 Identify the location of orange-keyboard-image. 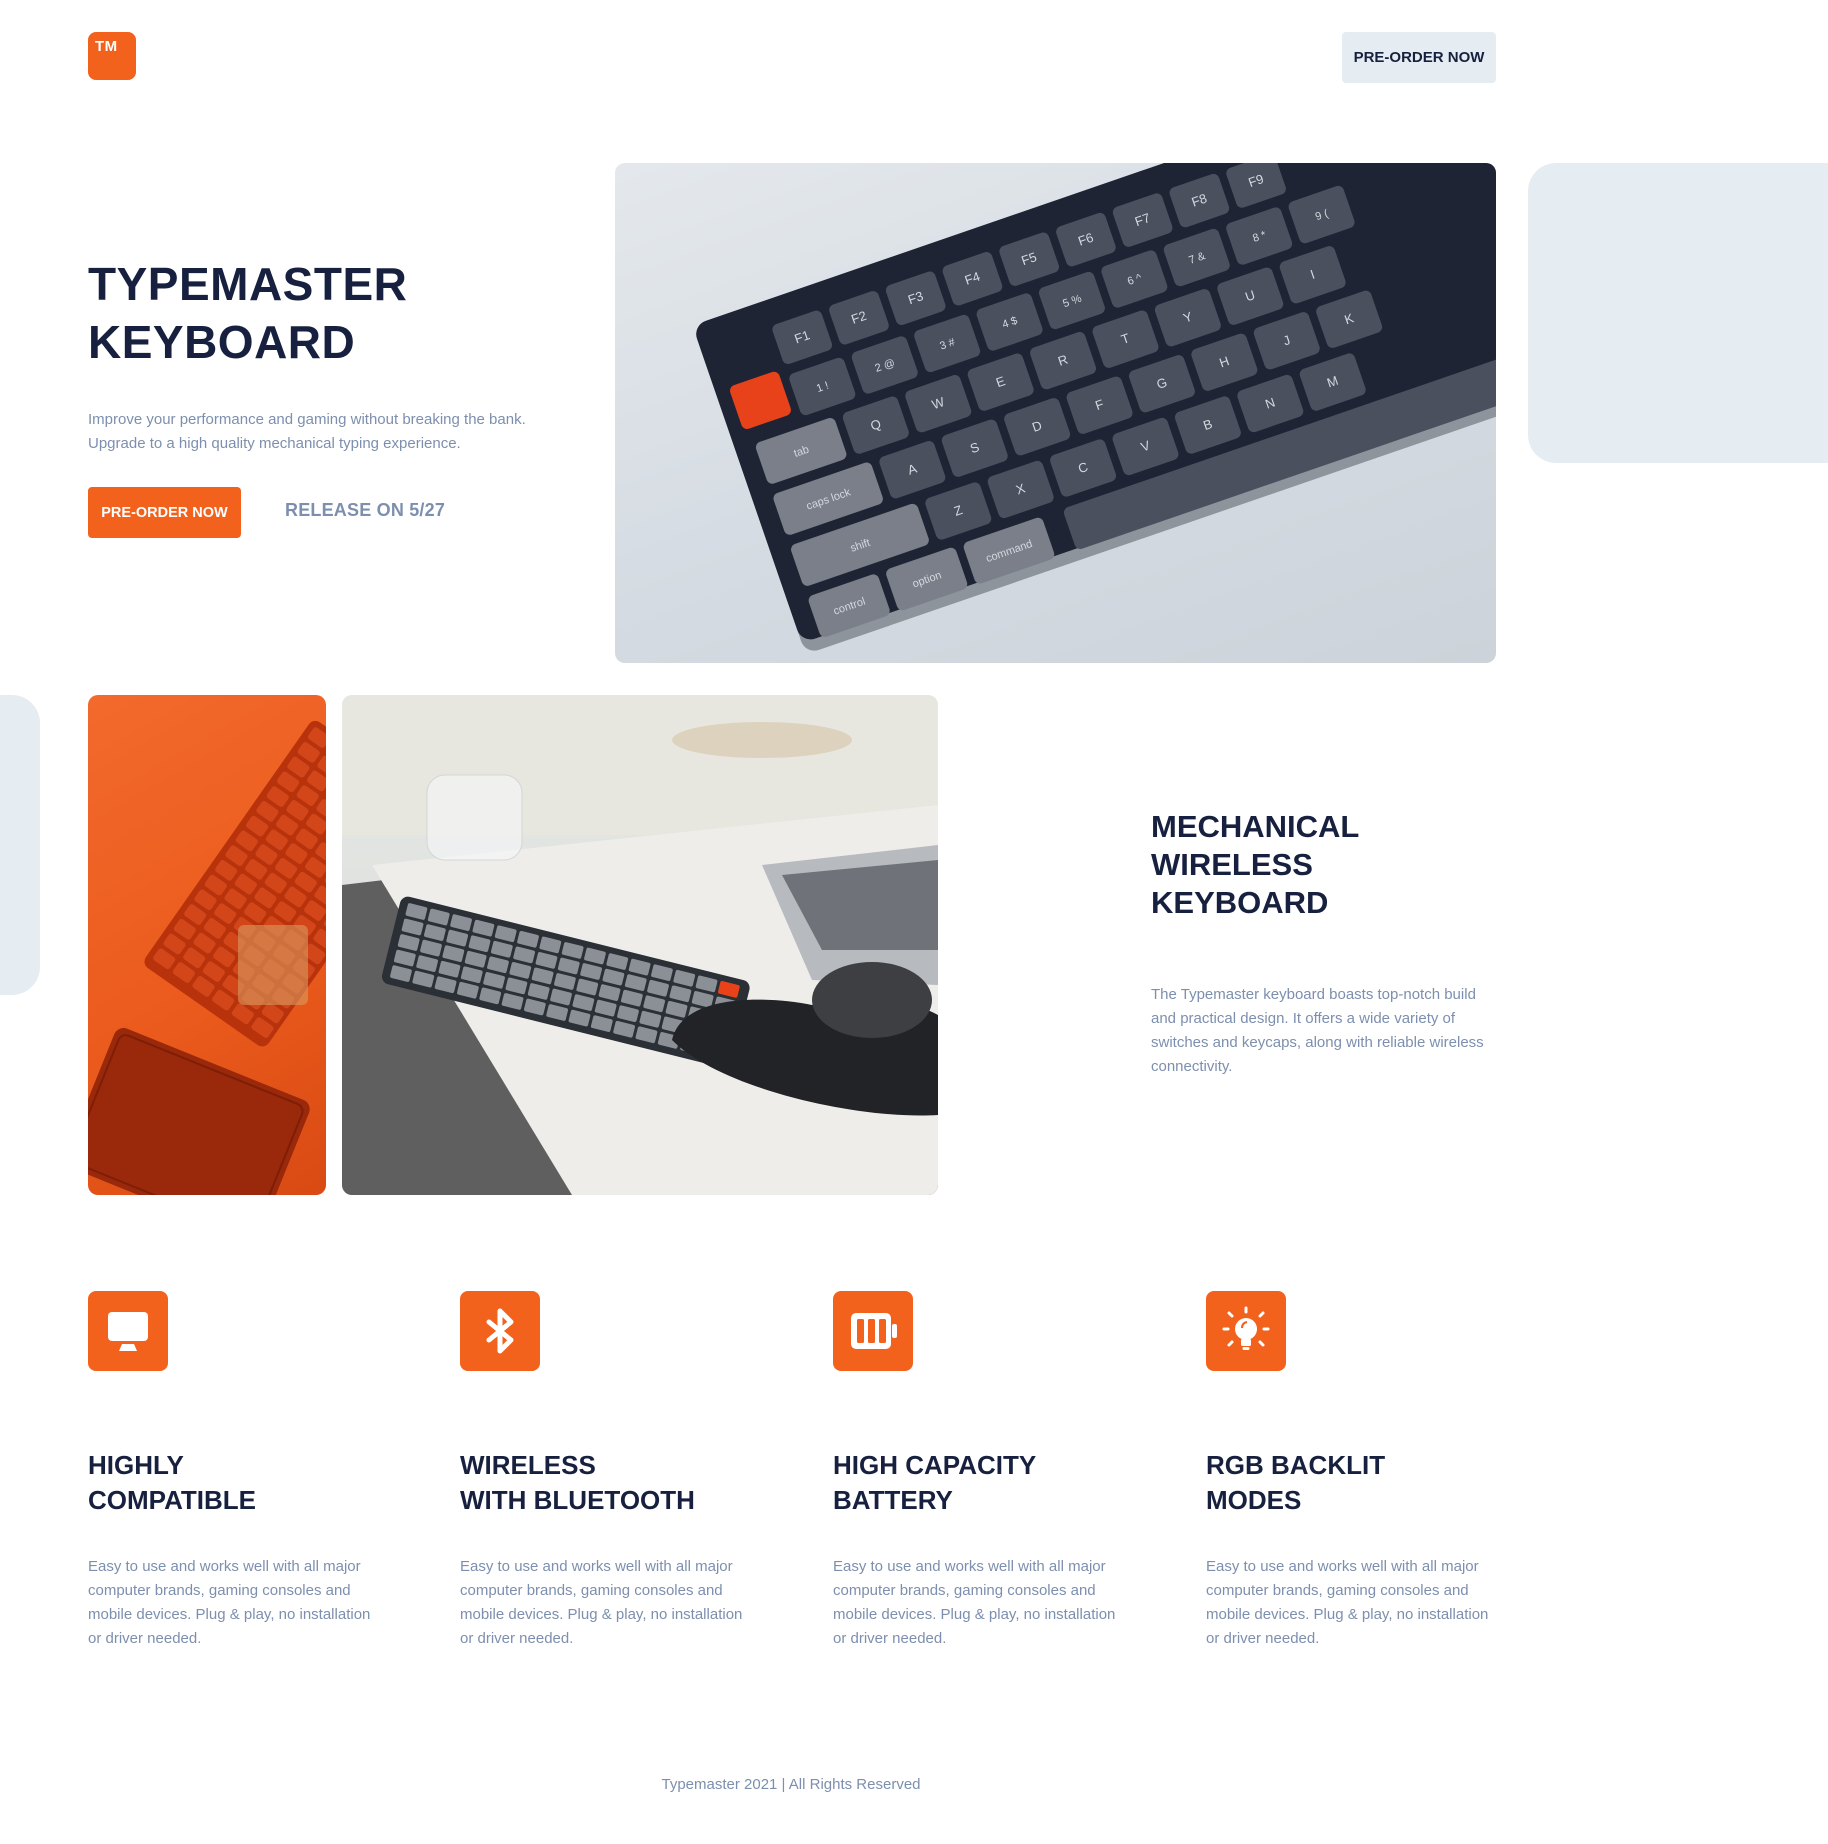
(207, 945).